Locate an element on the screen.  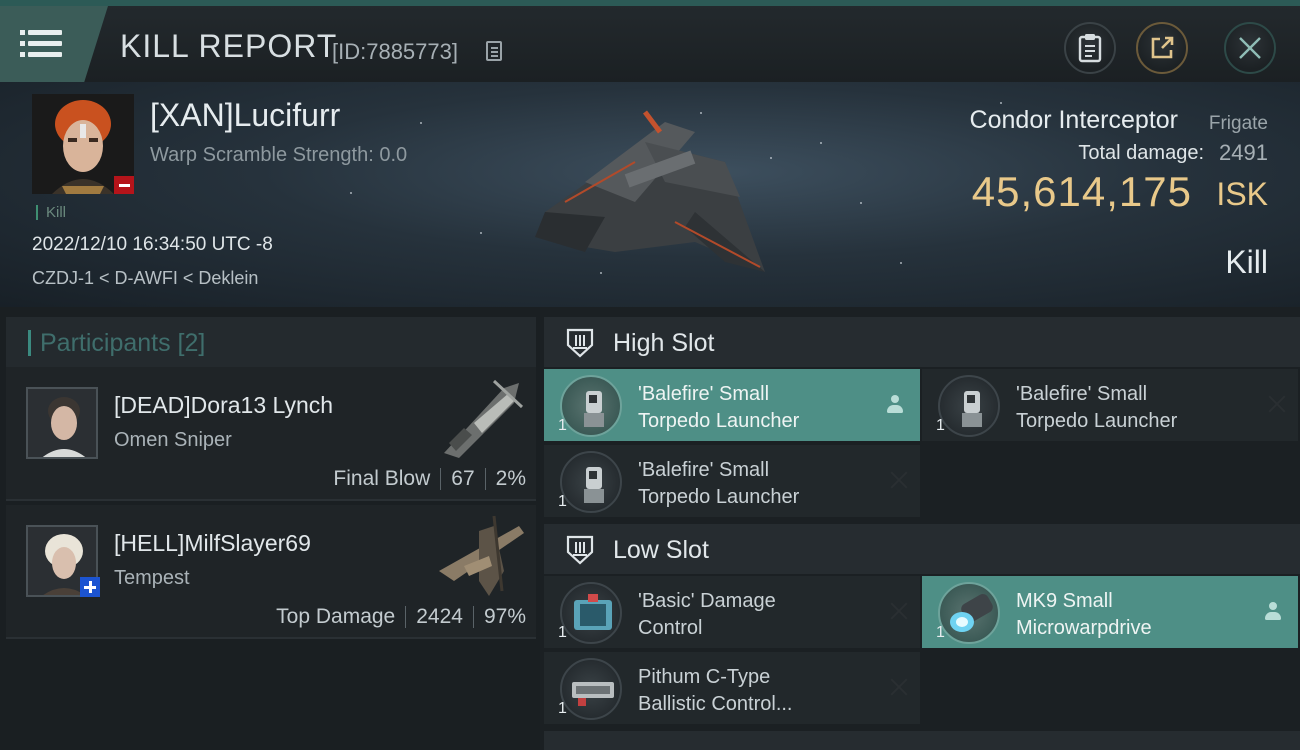
share-icon is located at coordinates (1162, 47).